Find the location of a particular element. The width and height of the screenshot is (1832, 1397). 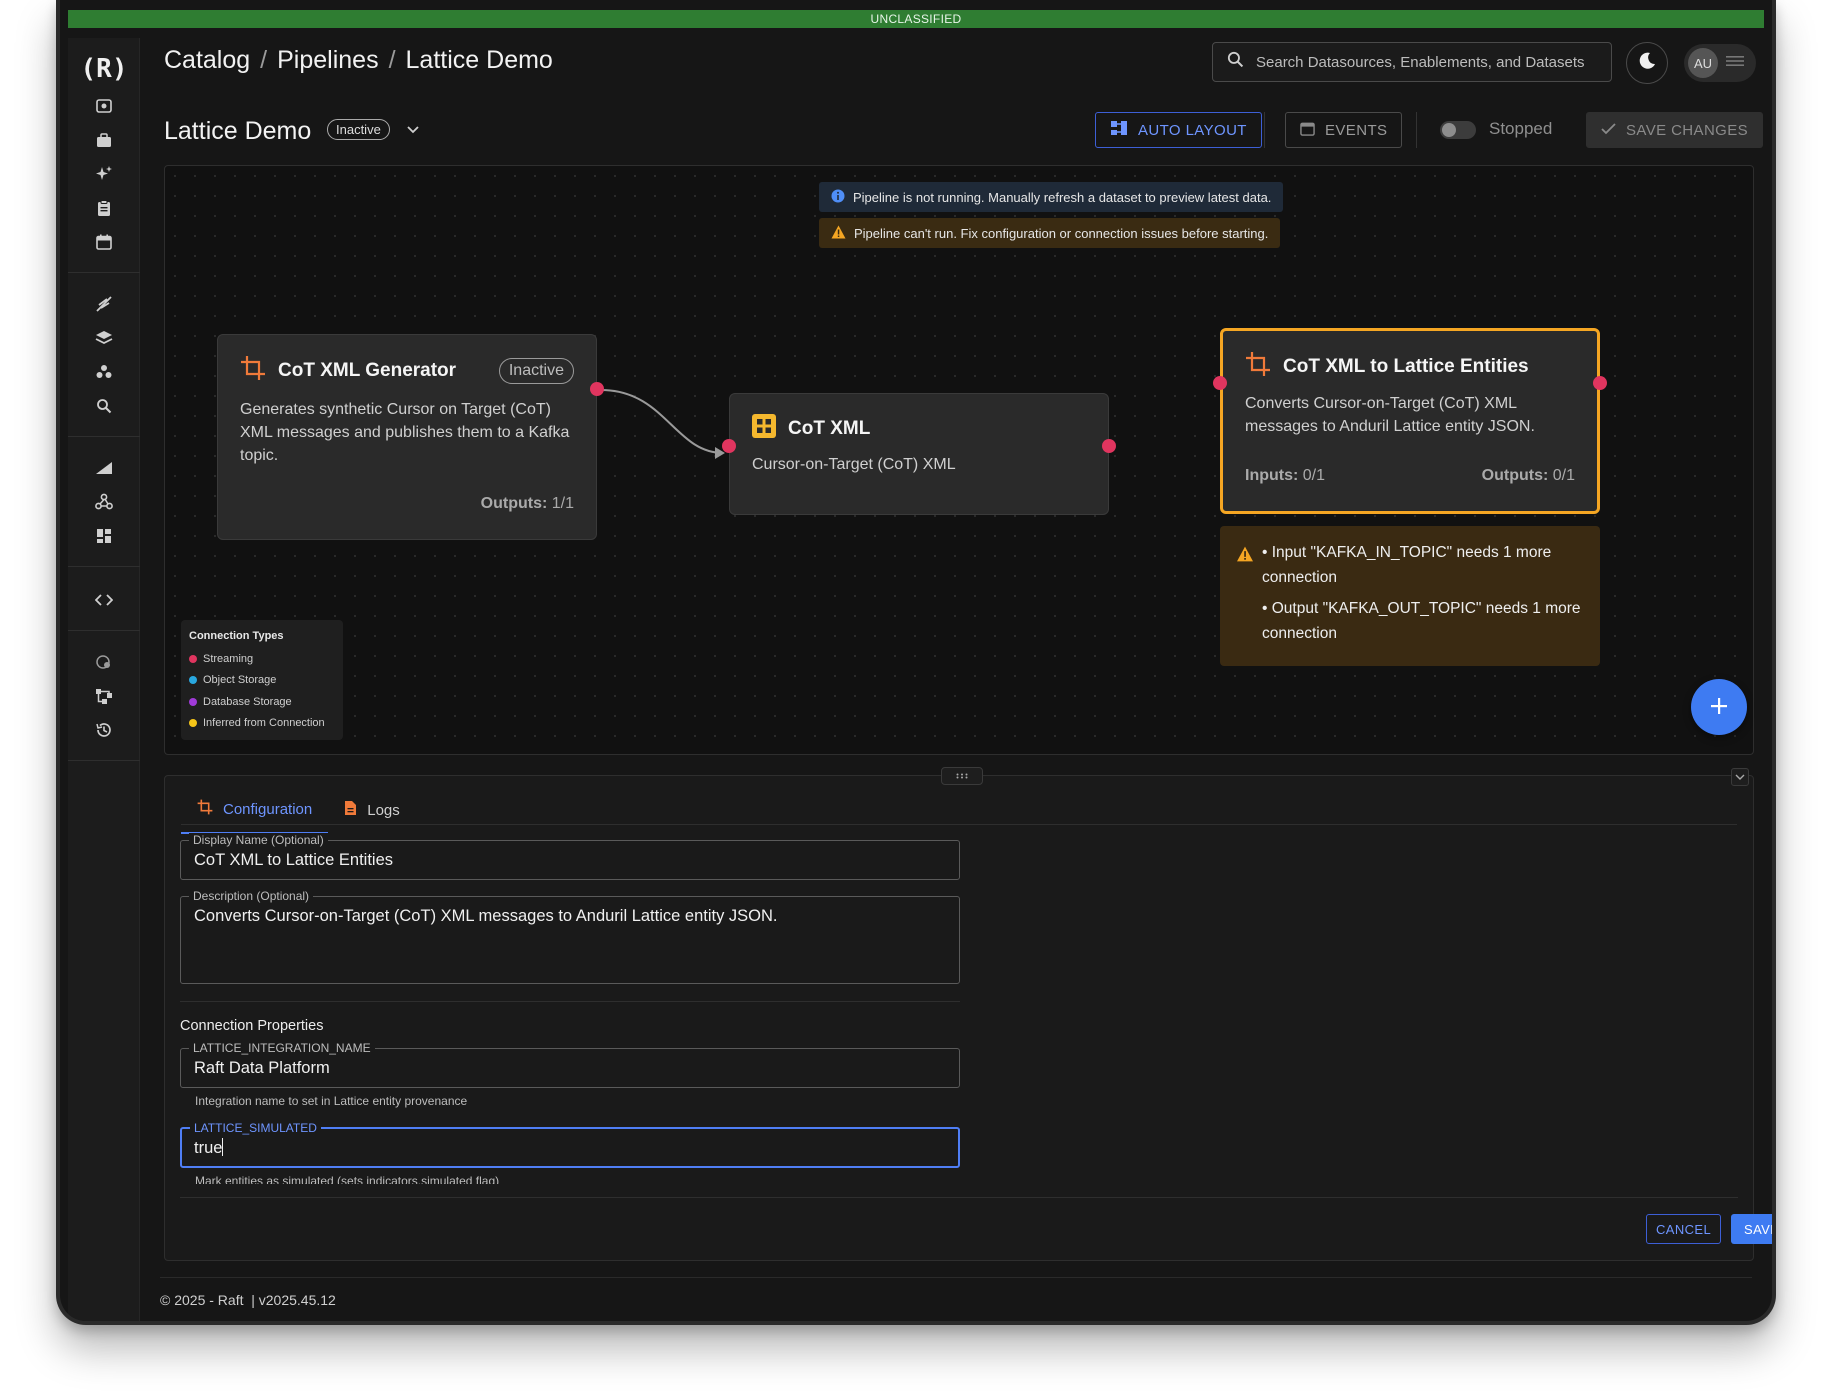

chevron-down-icon is located at coordinates (413, 131).